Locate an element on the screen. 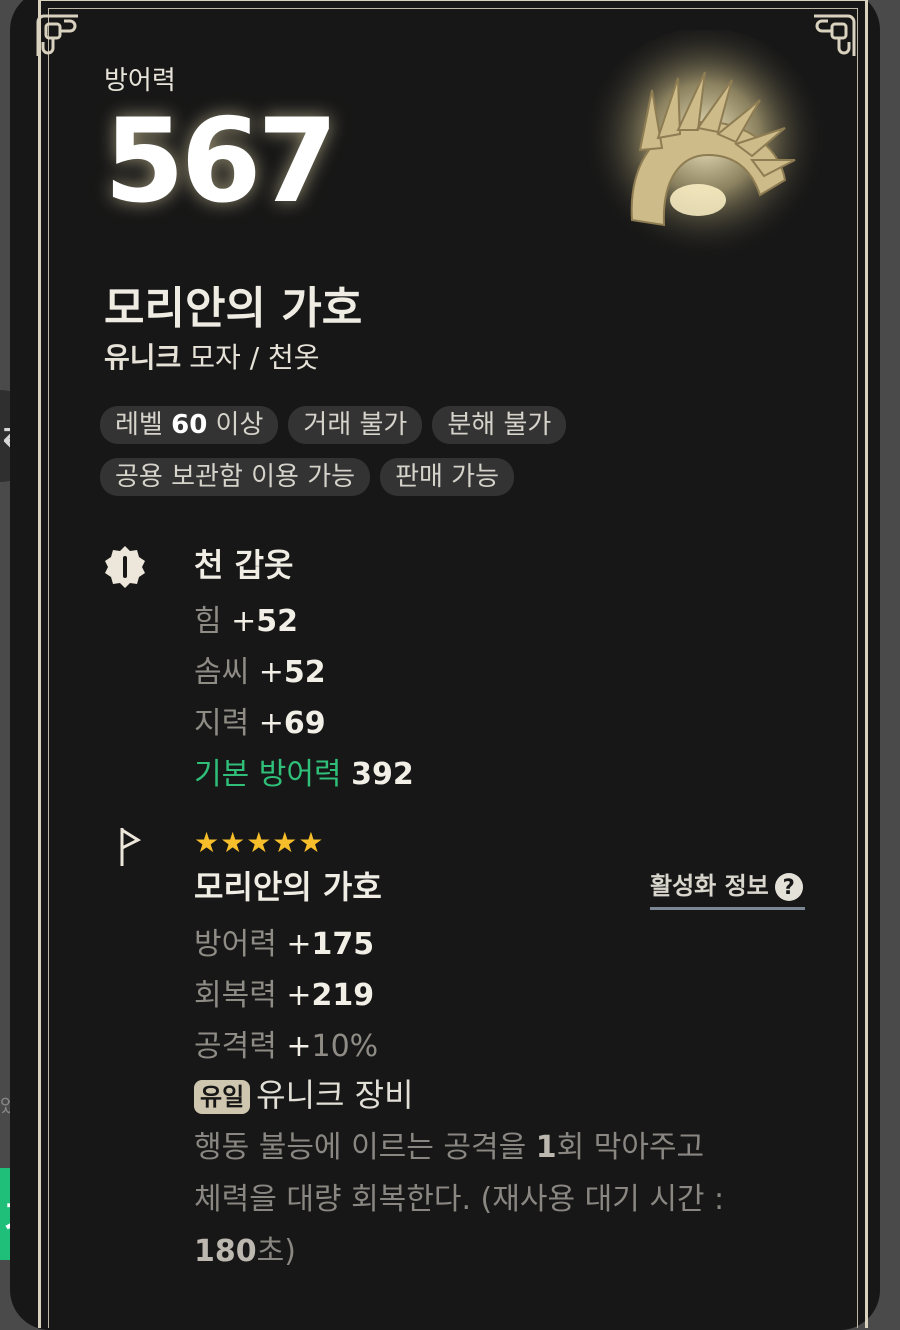 The image size is (900, 1330). unique-equipment-line: 유일 유니크 장비 is located at coordinates (304, 1093).